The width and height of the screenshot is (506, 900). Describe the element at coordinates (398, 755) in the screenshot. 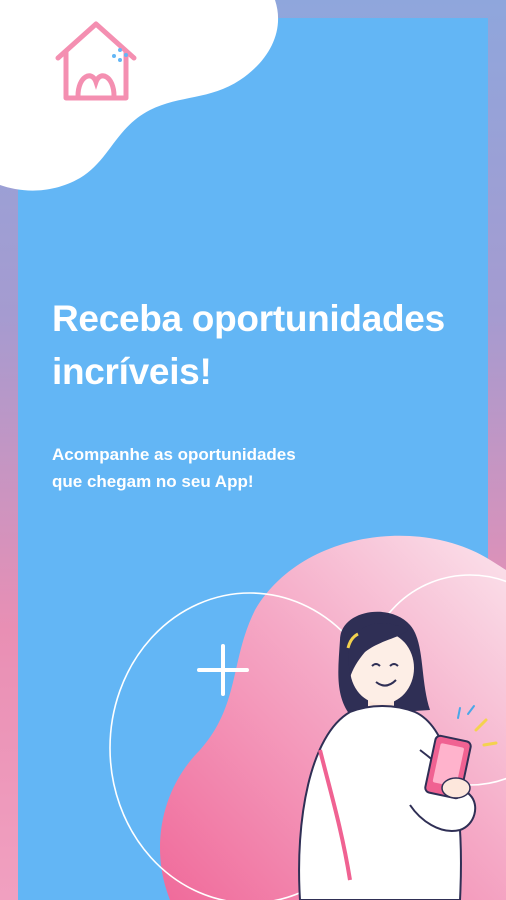

I see `woman-with-phone-illustration-icon` at that location.